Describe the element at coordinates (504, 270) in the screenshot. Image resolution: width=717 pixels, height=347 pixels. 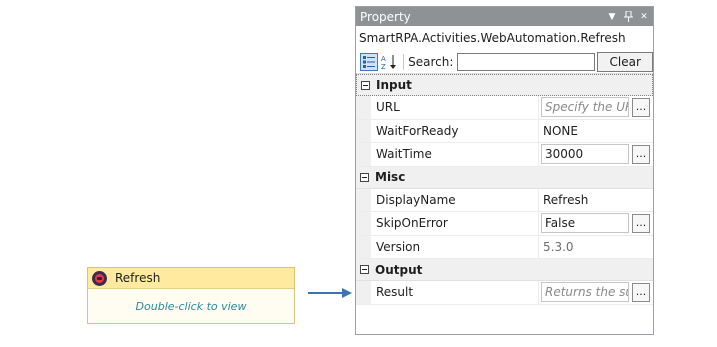
I see `category-output: Output` at that location.